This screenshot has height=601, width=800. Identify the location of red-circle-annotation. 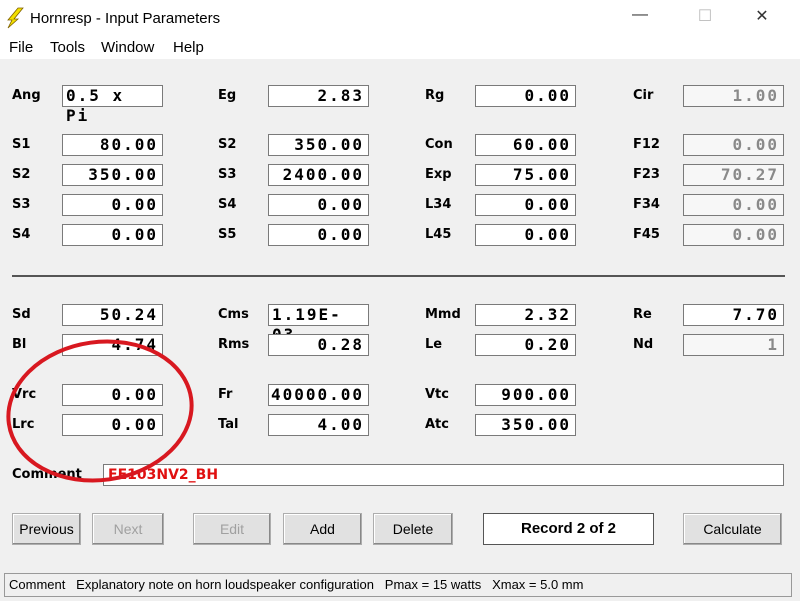
(100, 411).